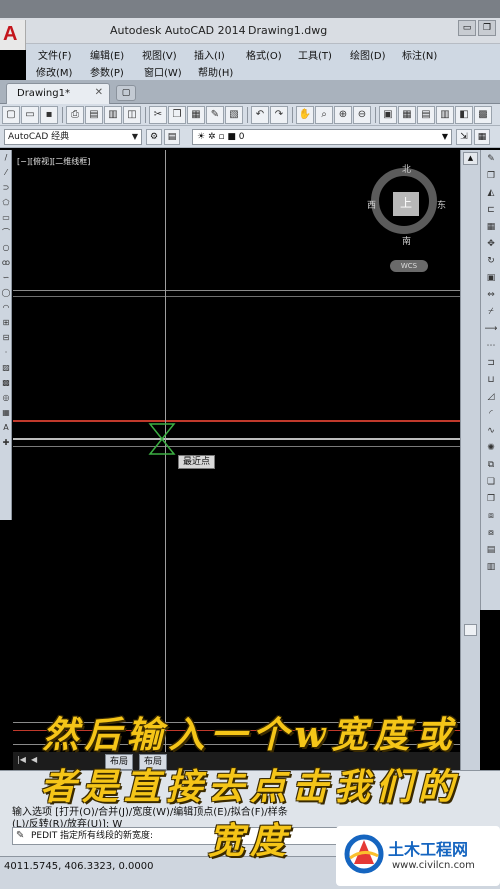 The width and height of the screenshot is (500, 889). Describe the element at coordinates (49, 114) in the screenshot. I see `save-icon: ▪` at that location.